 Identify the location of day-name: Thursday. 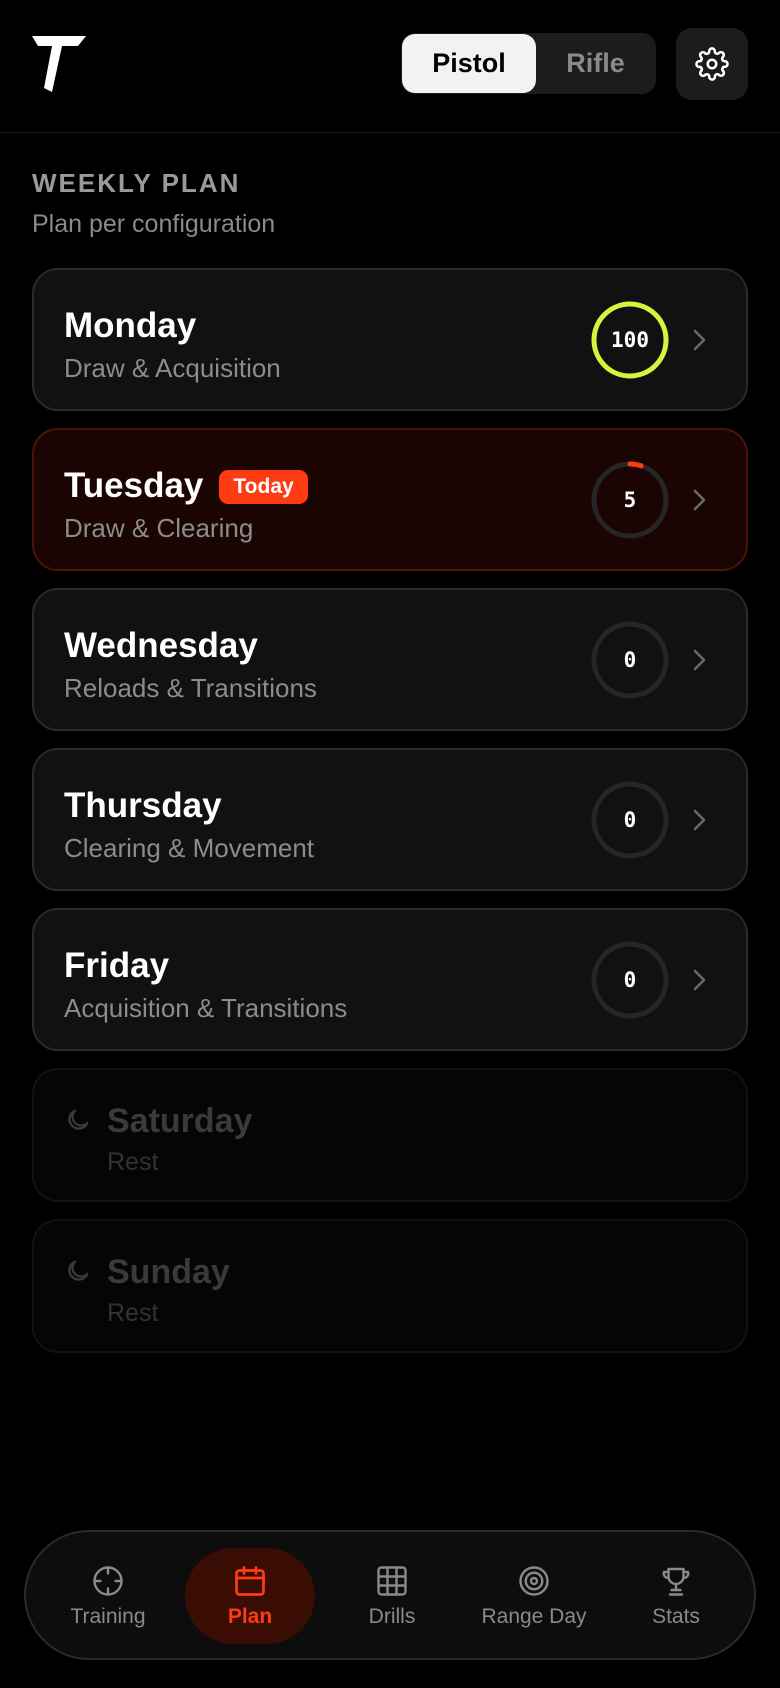
(143, 805).